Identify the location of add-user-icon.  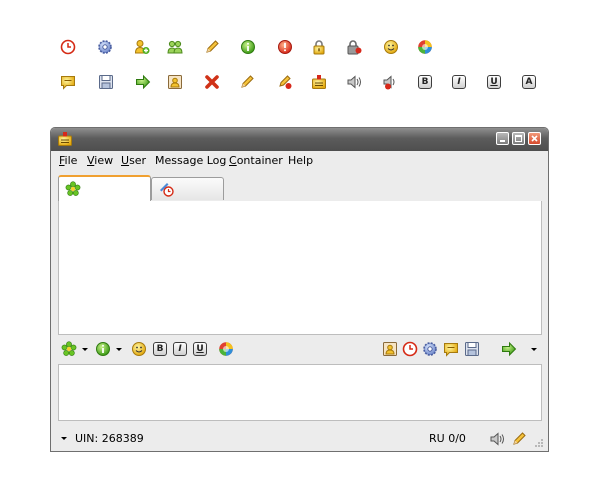
(142, 47).